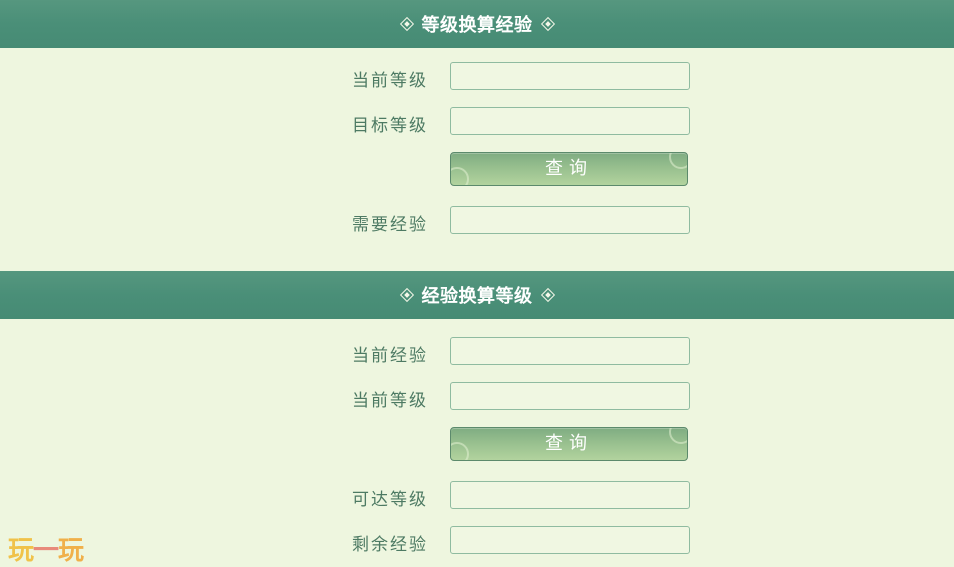 Image resolution: width=954 pixels, height=567 pixels. I want to click on remaining-exp-row: 剩余经验, so click(477, 541).